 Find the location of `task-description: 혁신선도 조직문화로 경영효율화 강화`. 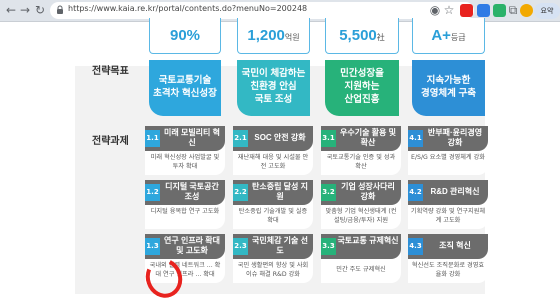

task-description: 혁신선도 조직문화로 경영효율화 강화 is located at coordinates (448, 270).